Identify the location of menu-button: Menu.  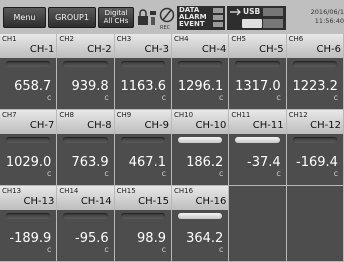
(24, 17).